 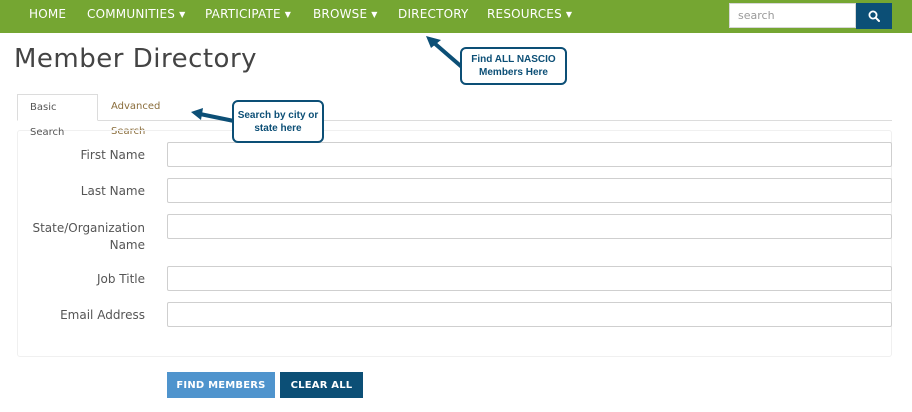 What do you see at coordinates (792, 15) in the screenshot?
I see `search-input` at bounding box center [792, 15].